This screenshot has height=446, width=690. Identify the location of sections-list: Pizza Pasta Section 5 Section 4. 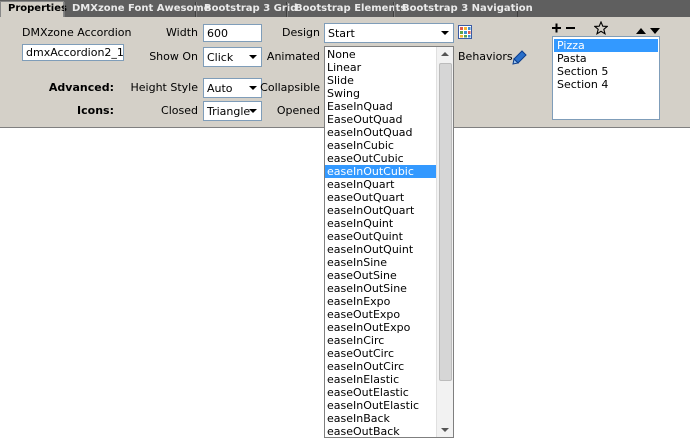
(606, 64).